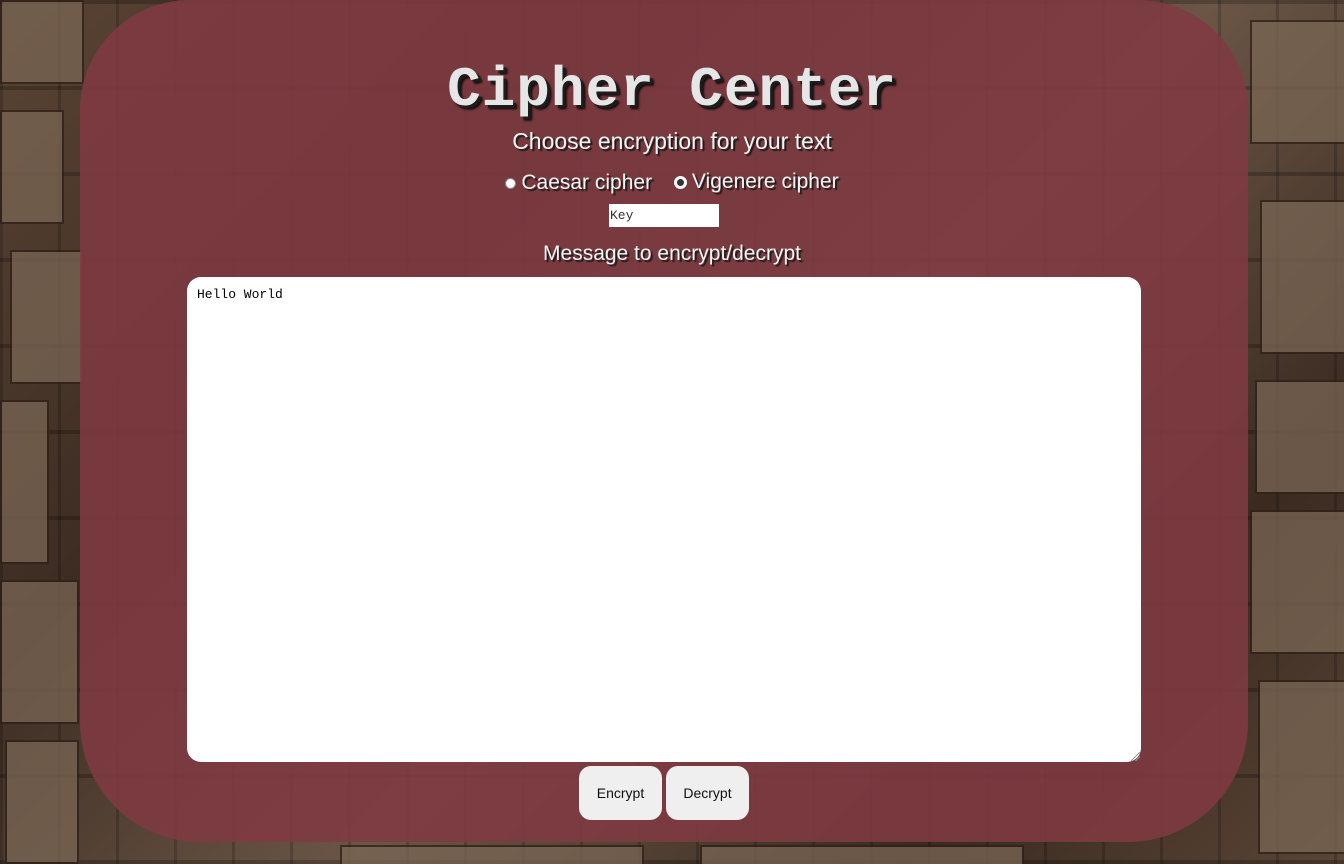 This screenshot has width=1344, height=864. I want to click on textarea-resize-handle, so click(1135, 756).